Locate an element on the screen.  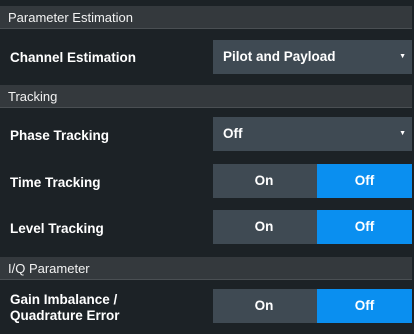
channel-estimation-label: Channel Estimation is located at coordinates (73, 57).